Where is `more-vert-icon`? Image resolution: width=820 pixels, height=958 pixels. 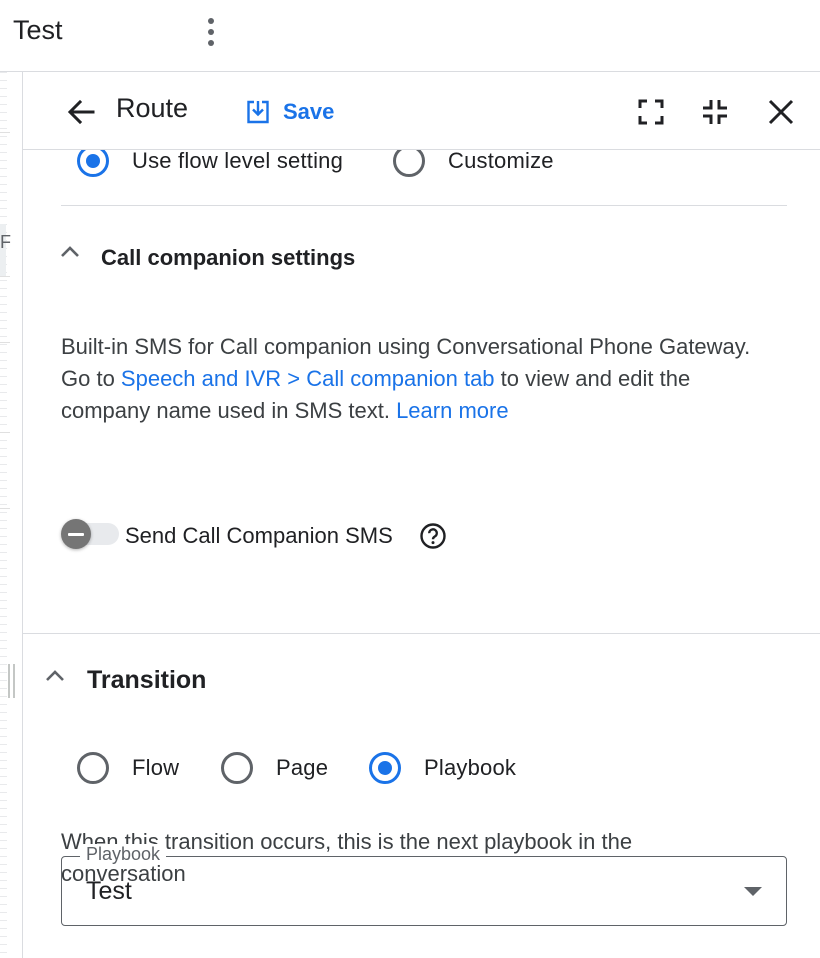 more-vert-icon is located at coordinates (211, 32).